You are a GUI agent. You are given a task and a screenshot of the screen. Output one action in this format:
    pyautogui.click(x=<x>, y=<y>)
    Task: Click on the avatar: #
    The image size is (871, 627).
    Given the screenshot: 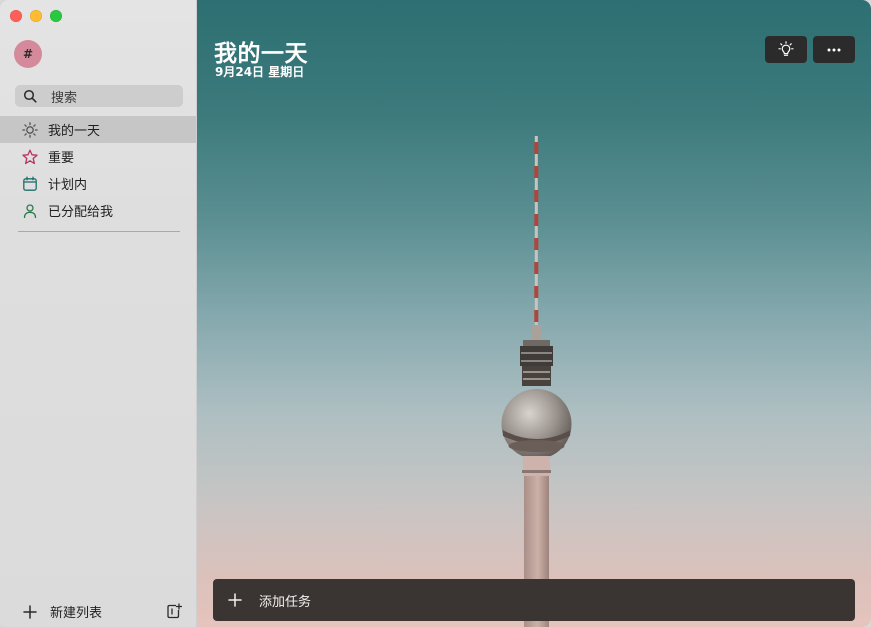 What is the action you would take?
    pyautogui.click(x=28, y=54)
    